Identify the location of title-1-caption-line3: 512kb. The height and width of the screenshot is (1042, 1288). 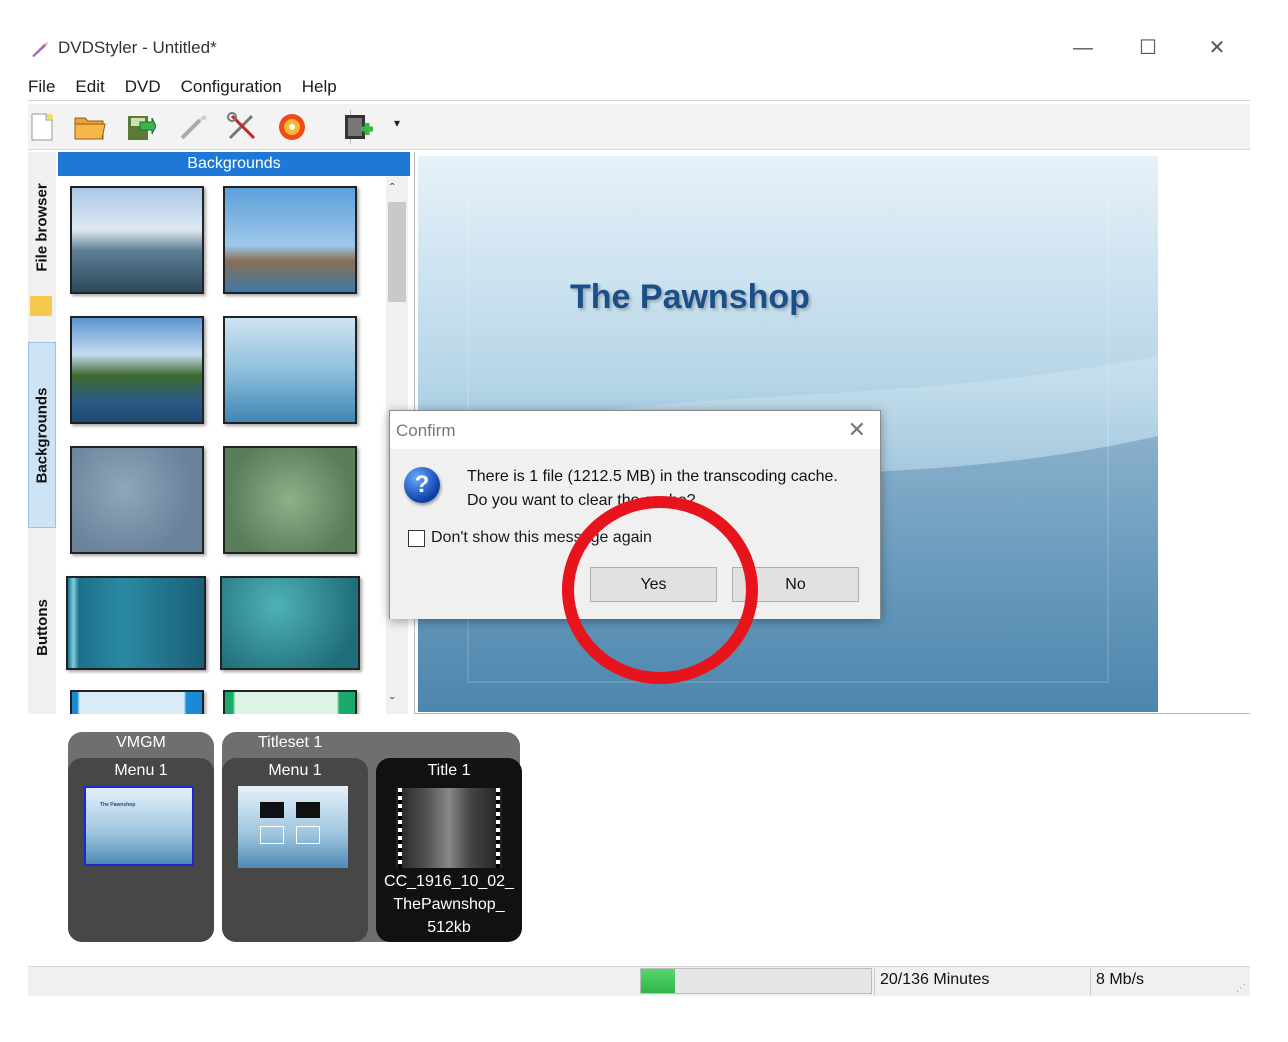
(449, 927).